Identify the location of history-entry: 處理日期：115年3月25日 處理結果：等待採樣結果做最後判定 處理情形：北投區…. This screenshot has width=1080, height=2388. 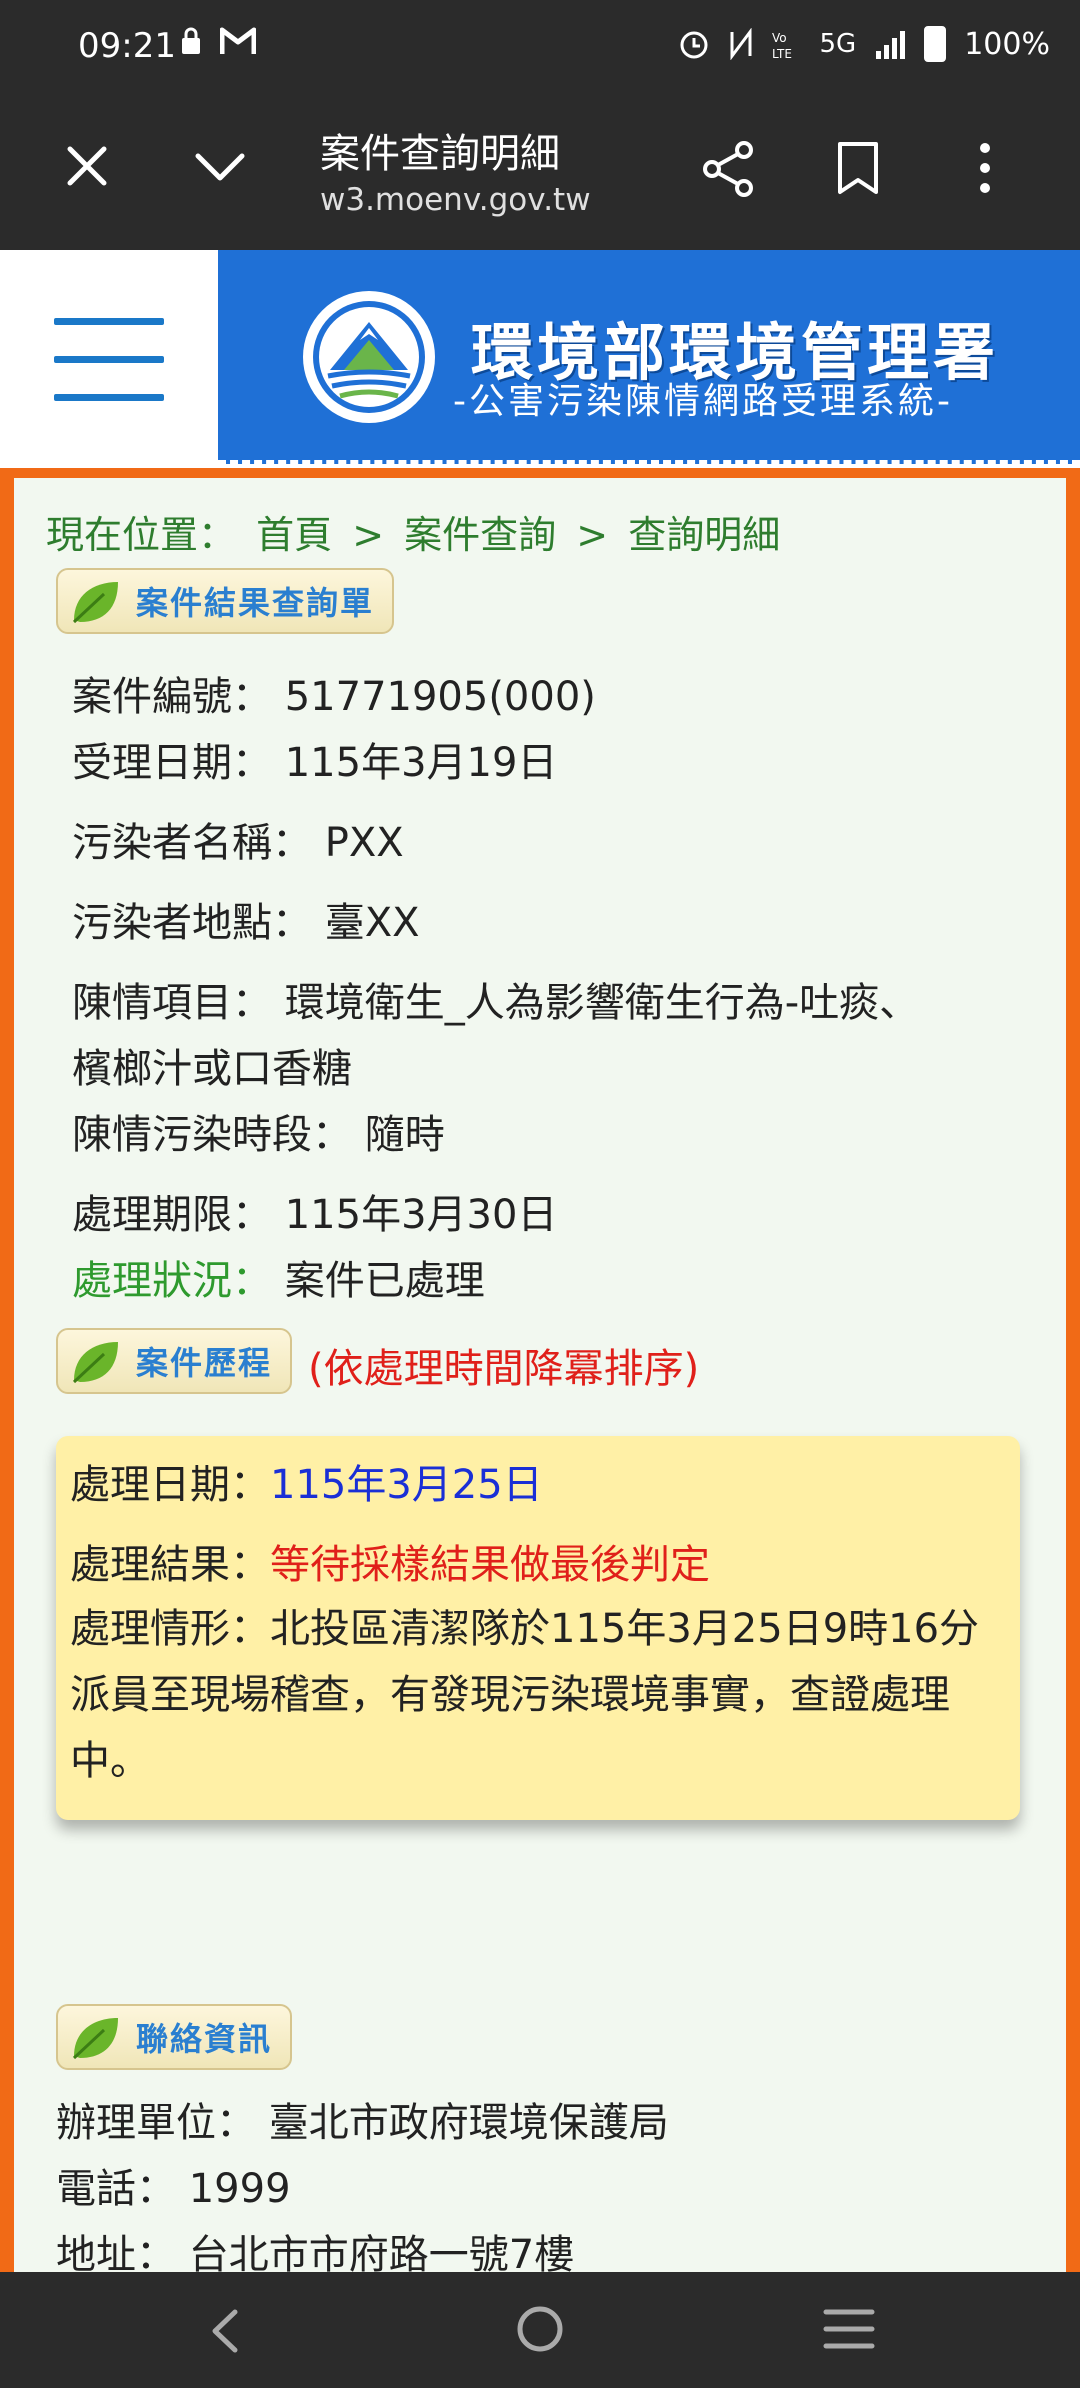
(538, 1628).